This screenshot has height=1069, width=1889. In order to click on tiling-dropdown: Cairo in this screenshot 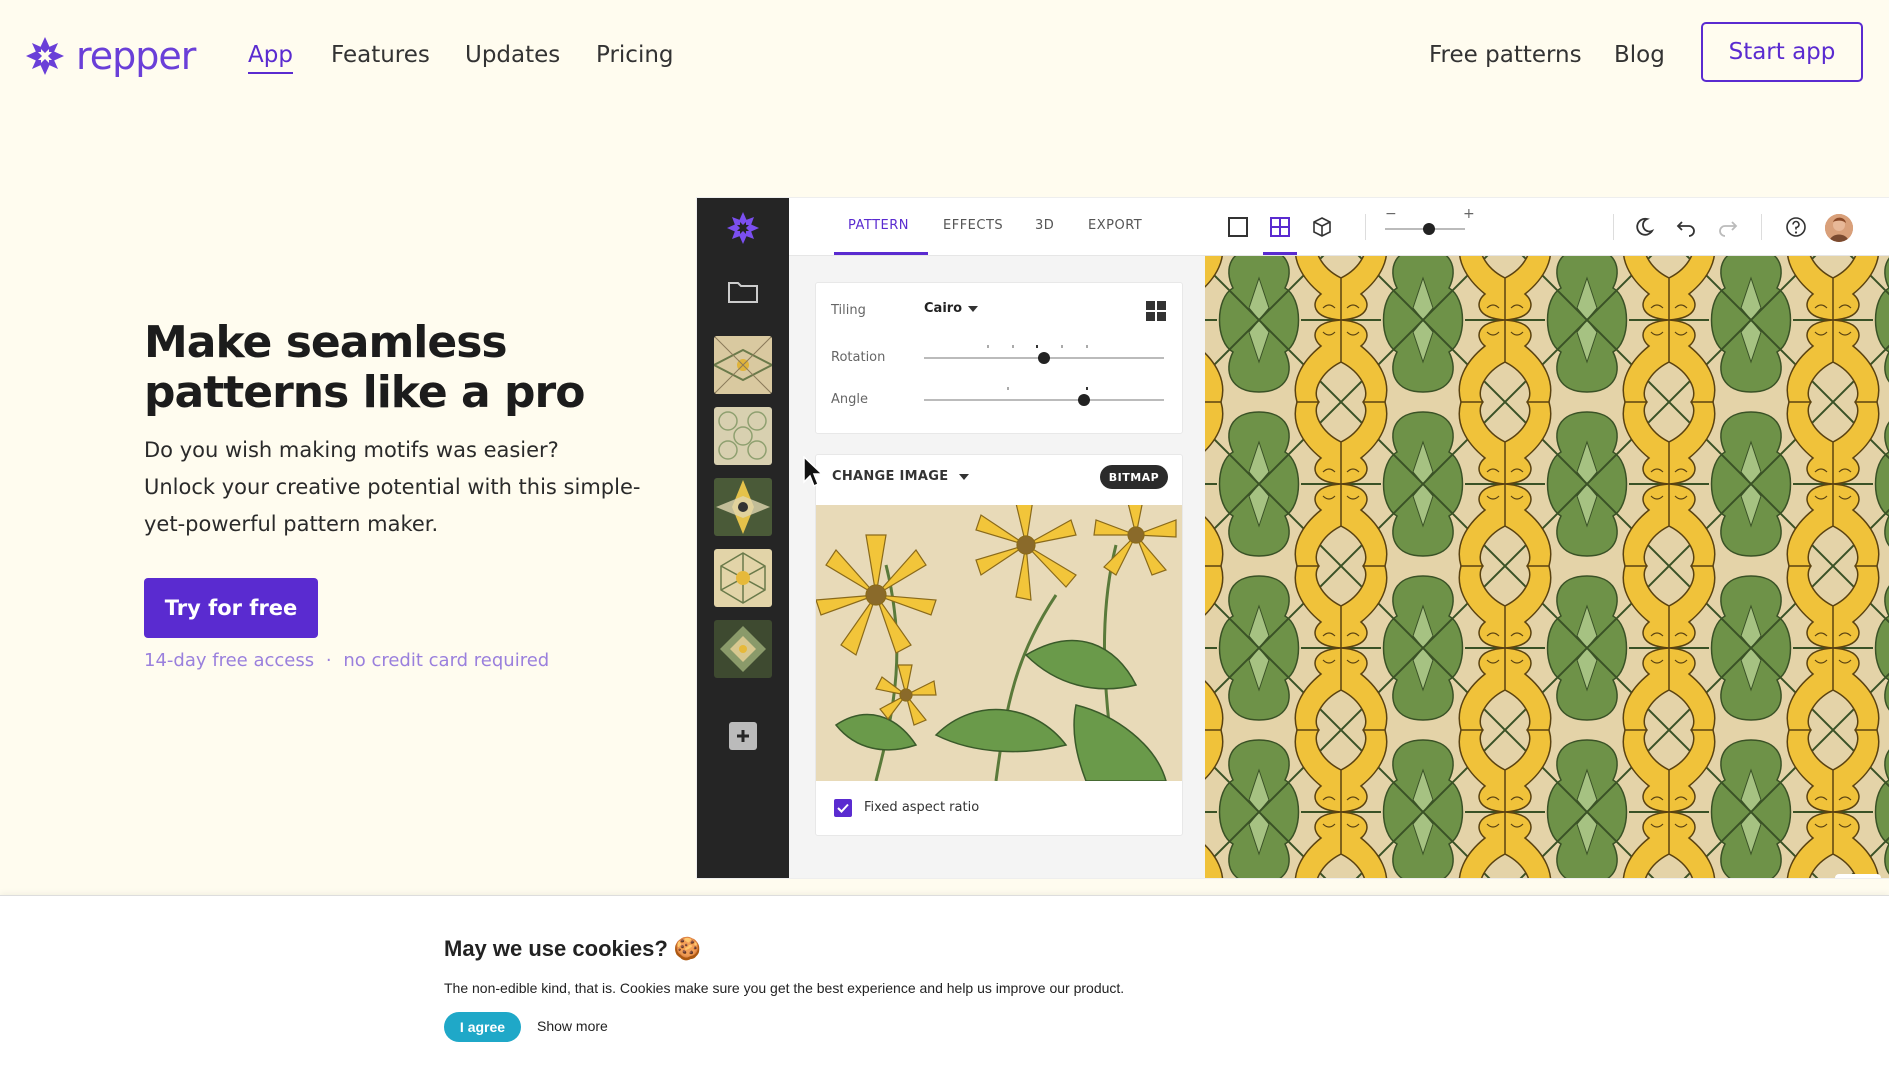, I will do `click(951, 308)`.